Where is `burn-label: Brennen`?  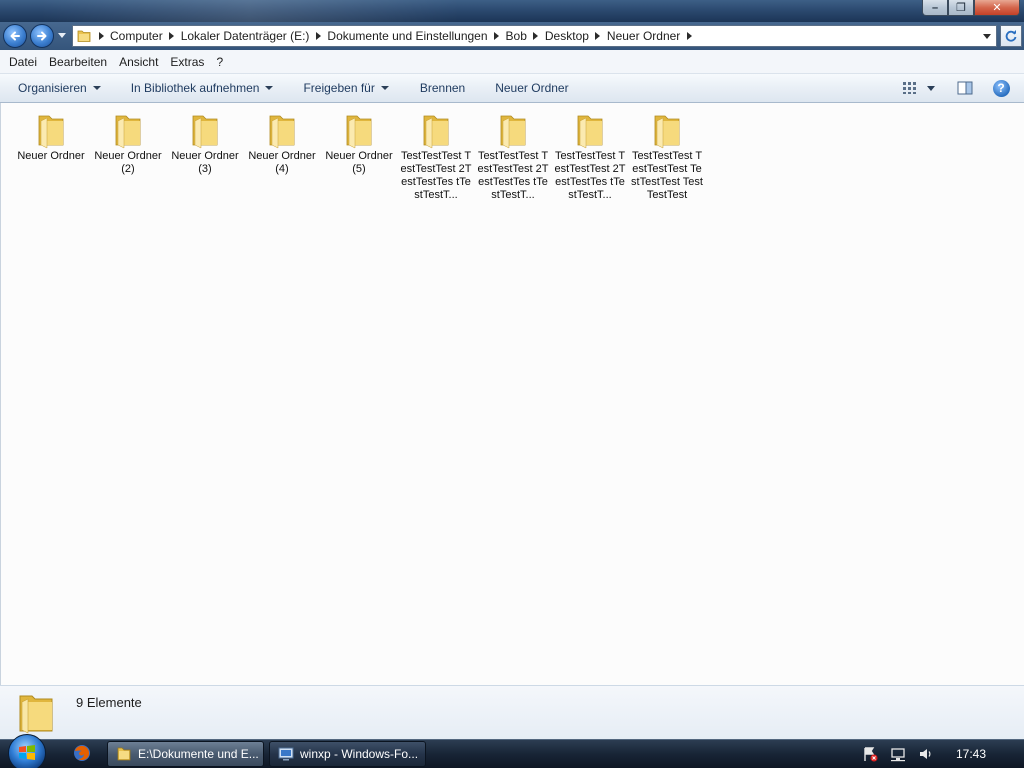 burn-label: Brennen is located at coordinates (442, 88).